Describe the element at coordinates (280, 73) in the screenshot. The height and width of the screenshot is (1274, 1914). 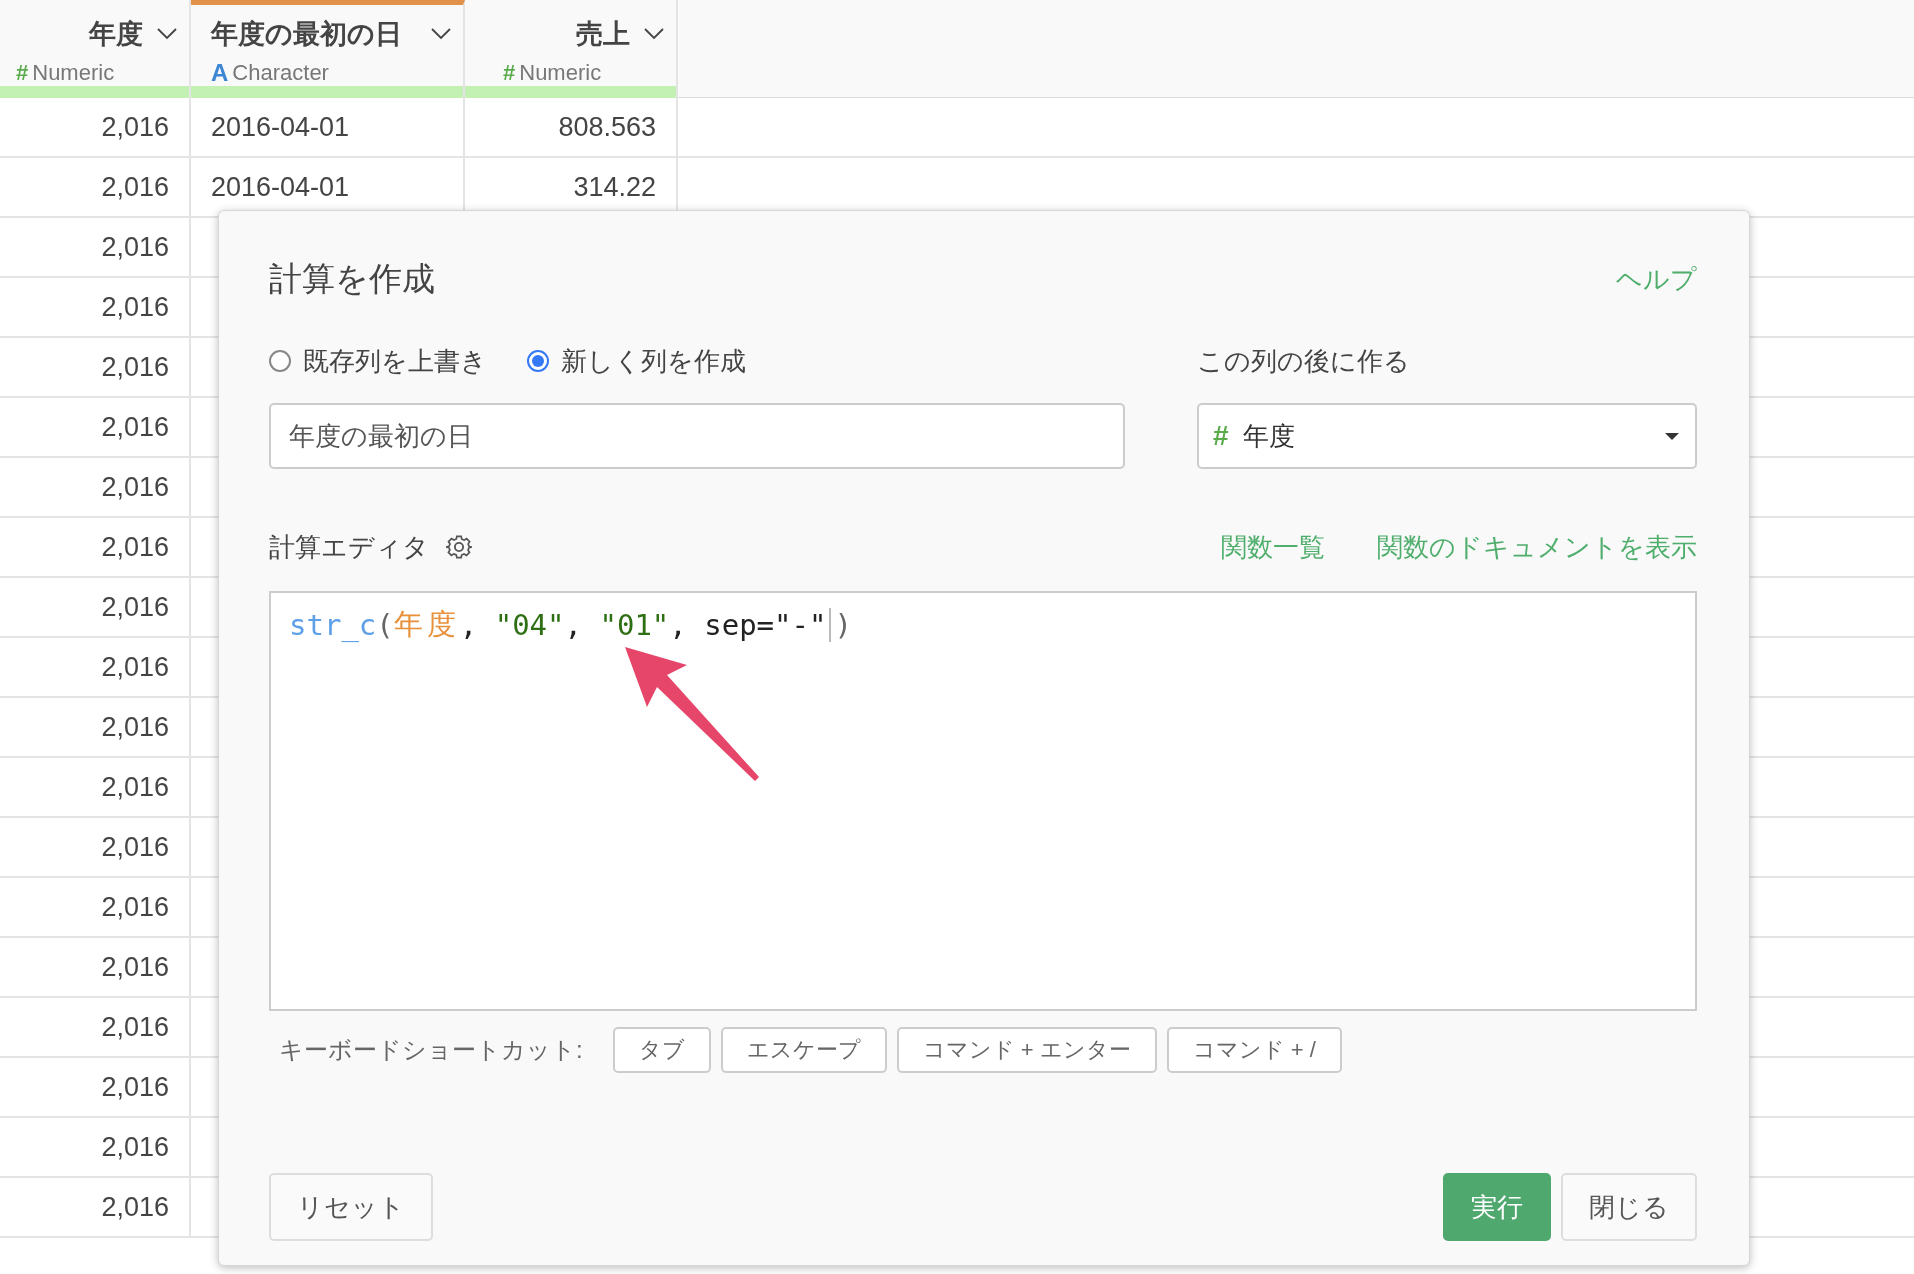
I see `column-type: Character` at that location.